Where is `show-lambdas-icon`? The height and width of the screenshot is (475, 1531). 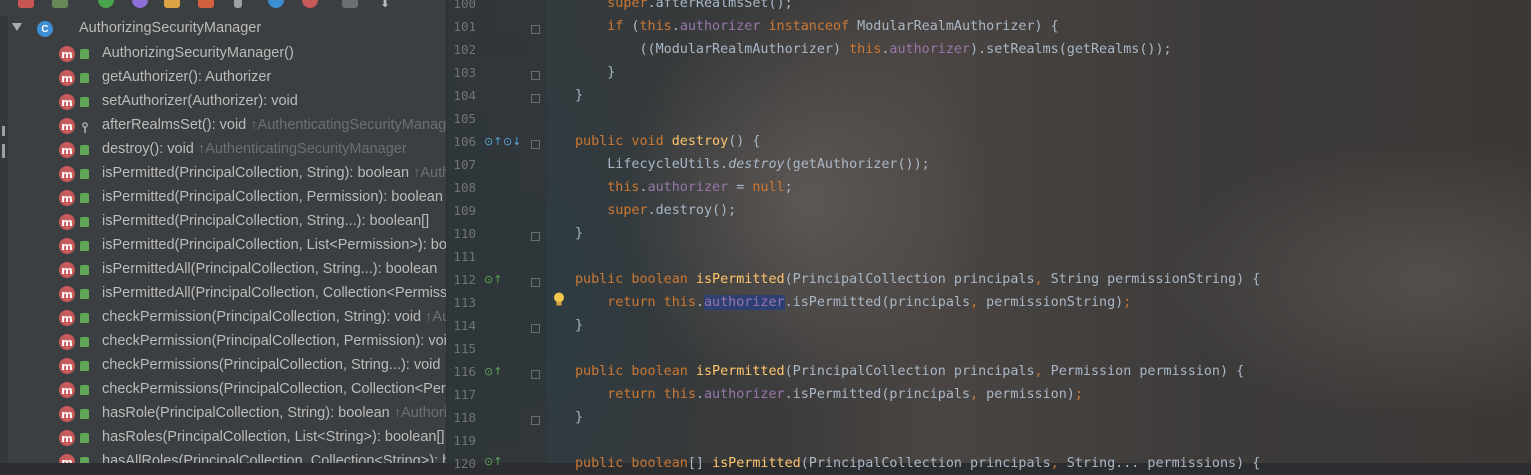 show-lambdas-icon is located at coordinates (238, 4).